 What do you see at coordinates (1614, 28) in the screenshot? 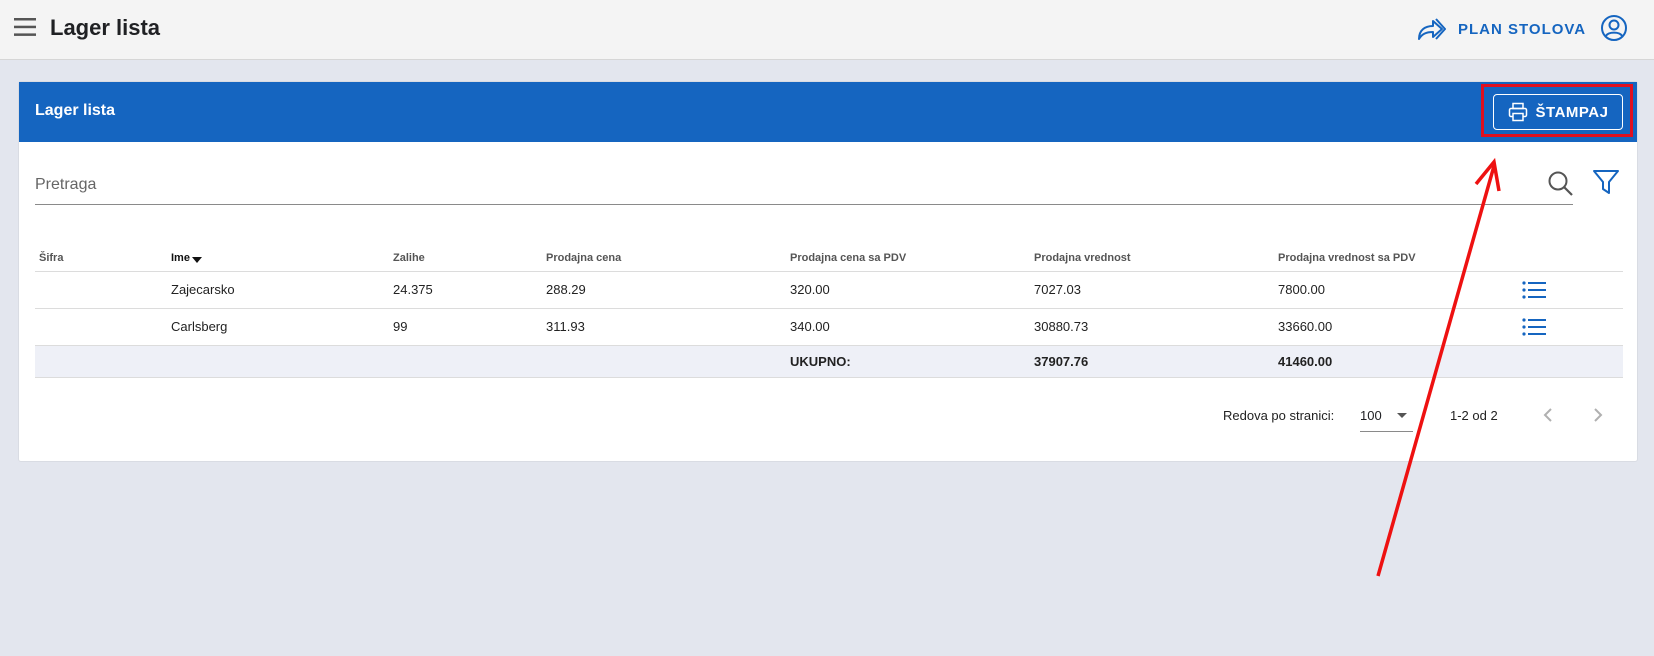
I see `user-icon` at bounding box center [1614, 28].